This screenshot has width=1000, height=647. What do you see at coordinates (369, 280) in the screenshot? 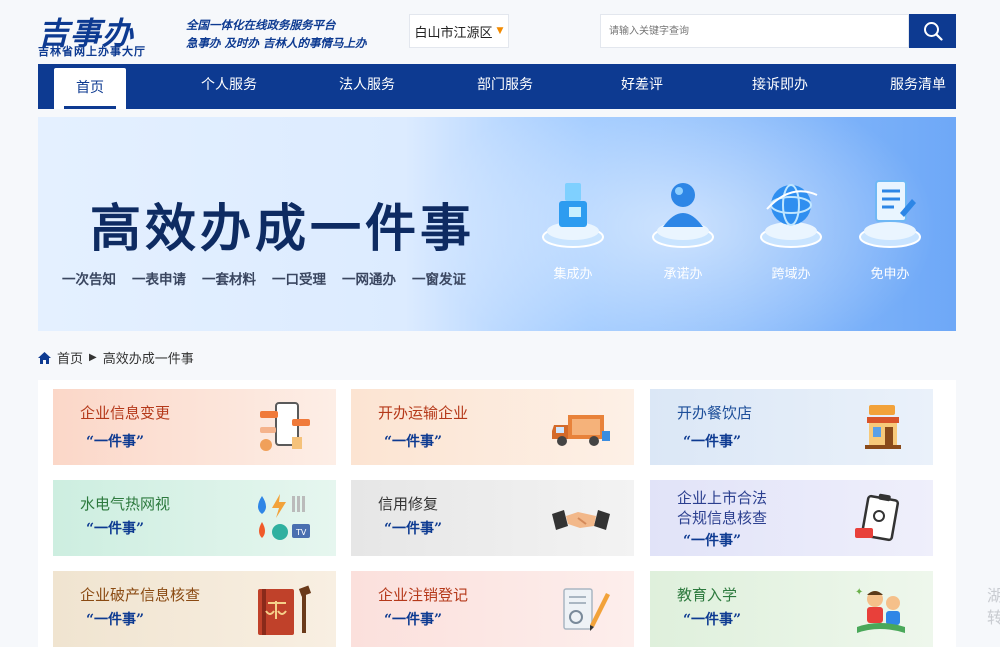
I see `banner-tag: 一网通办` at bounding box center [369, 280].